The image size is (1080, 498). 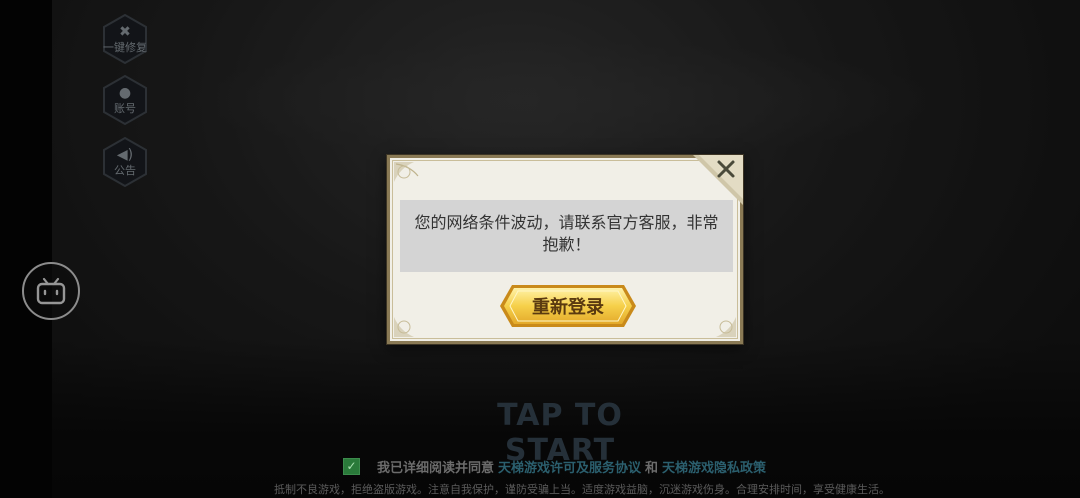 What do you see at coordinates (718, 180) in the screenshot?
I see `close-icon` at bounding box center [718, 180].